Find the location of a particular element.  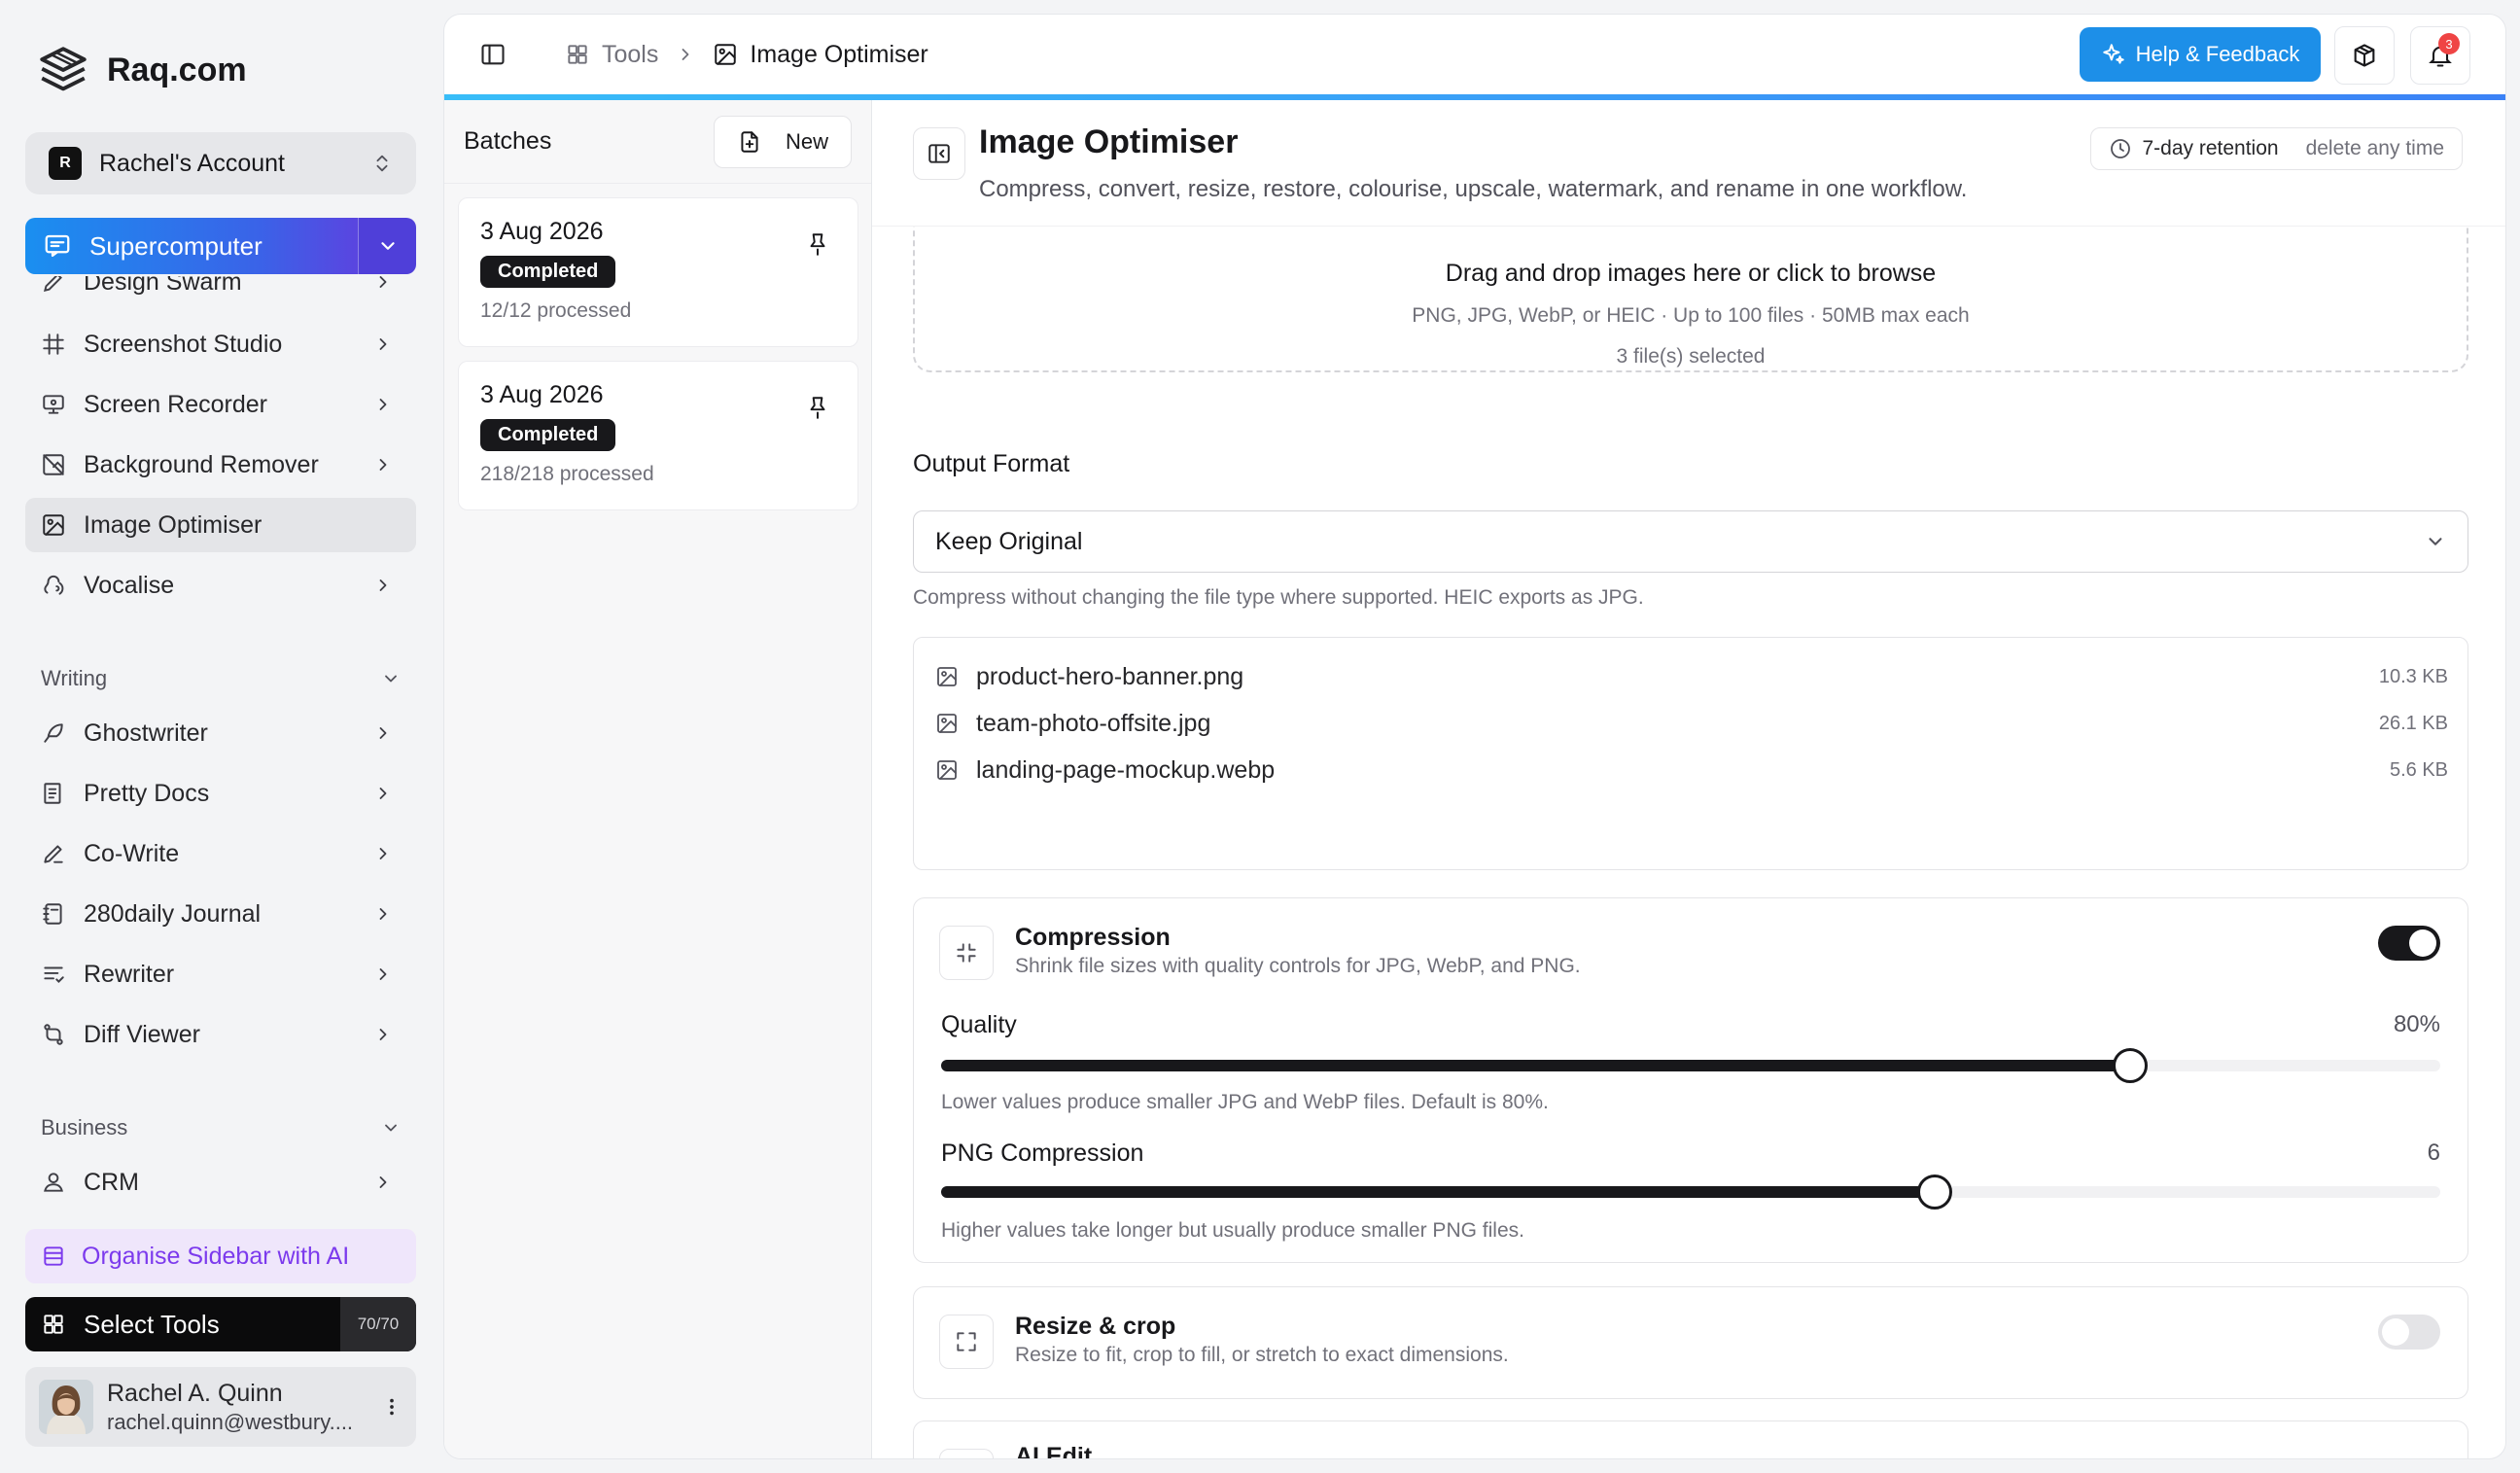

sidebar-item-crm: CRM is located at coordinates (220, 1180).